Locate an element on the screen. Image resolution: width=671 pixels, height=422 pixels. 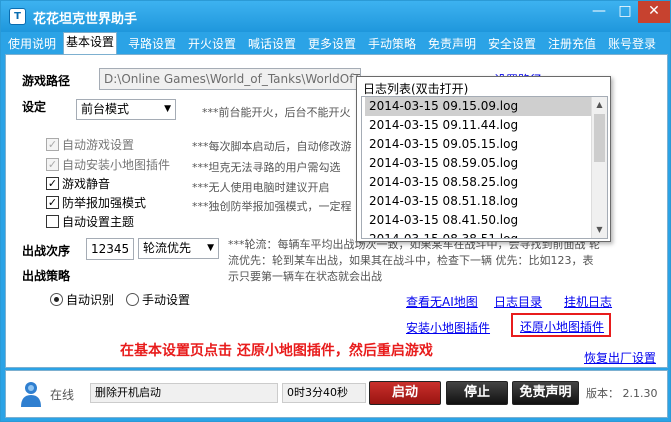
mode-select-value: 前台模式 is located at coordinates (105, 109).